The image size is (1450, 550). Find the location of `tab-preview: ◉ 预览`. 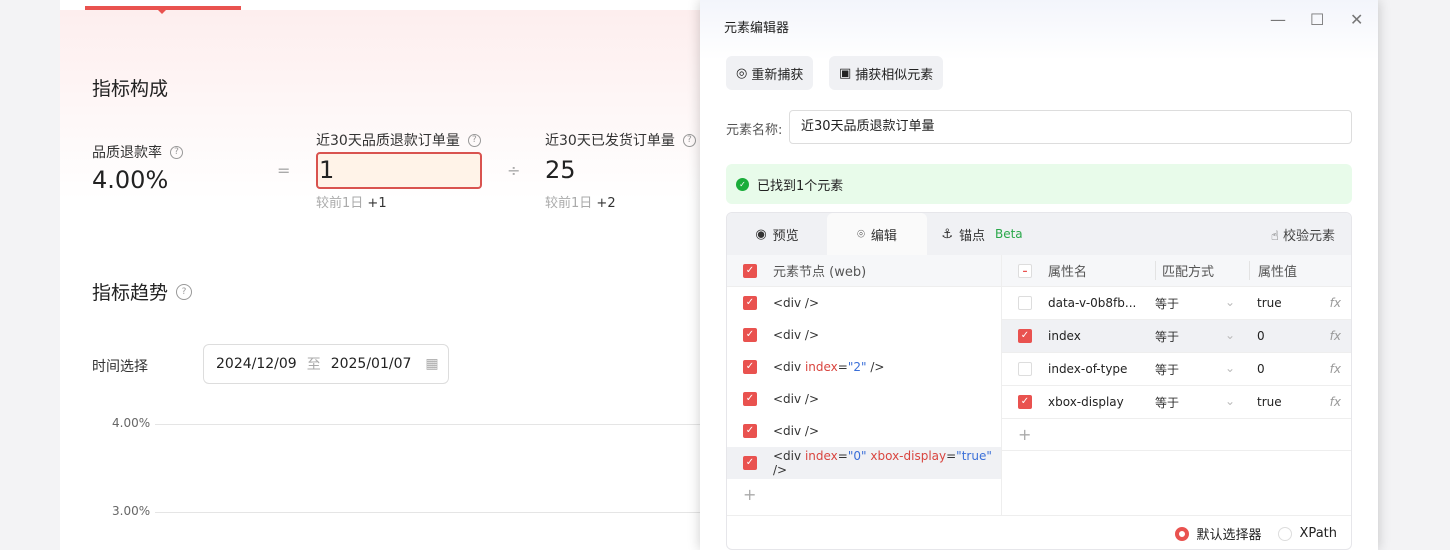

tab-preview: ◉ 预览 is located at coordinates (777, 234).